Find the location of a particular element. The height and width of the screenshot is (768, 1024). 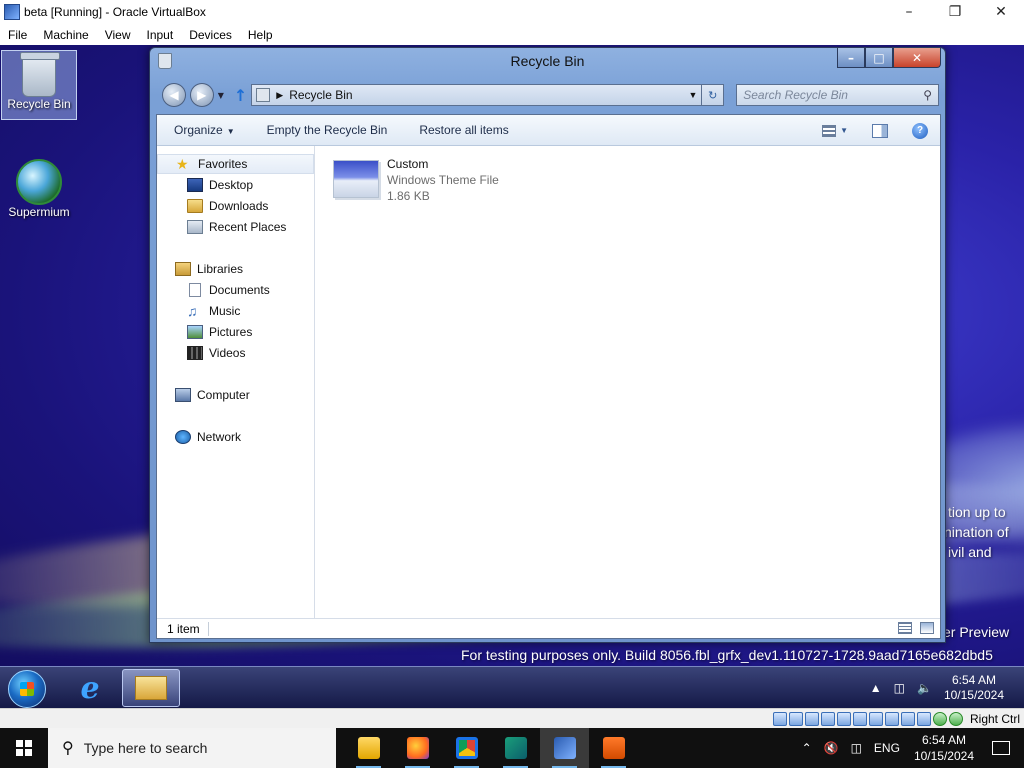

vbox-window-controls: – ❐ ✕ is located at coordinates (955, 12).